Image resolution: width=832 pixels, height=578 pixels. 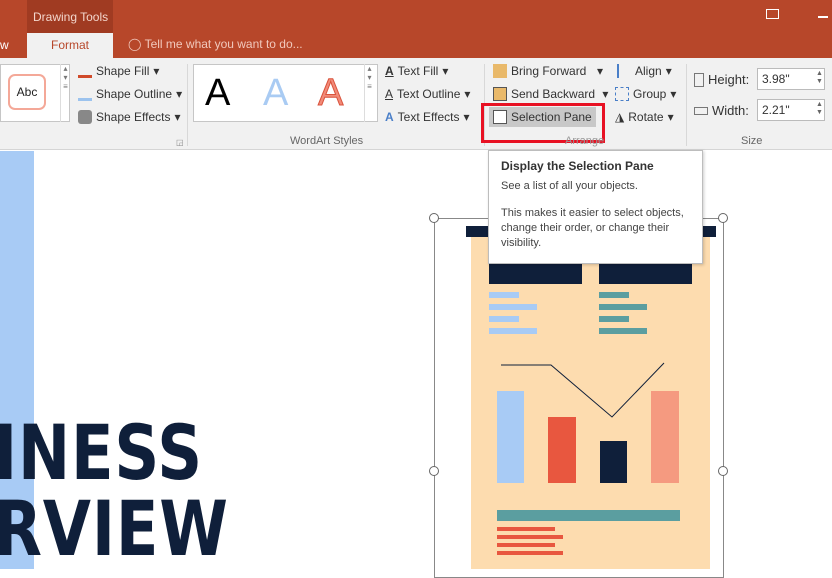 I want to click on paint-bucket-icon, so click(x=85, y=71).